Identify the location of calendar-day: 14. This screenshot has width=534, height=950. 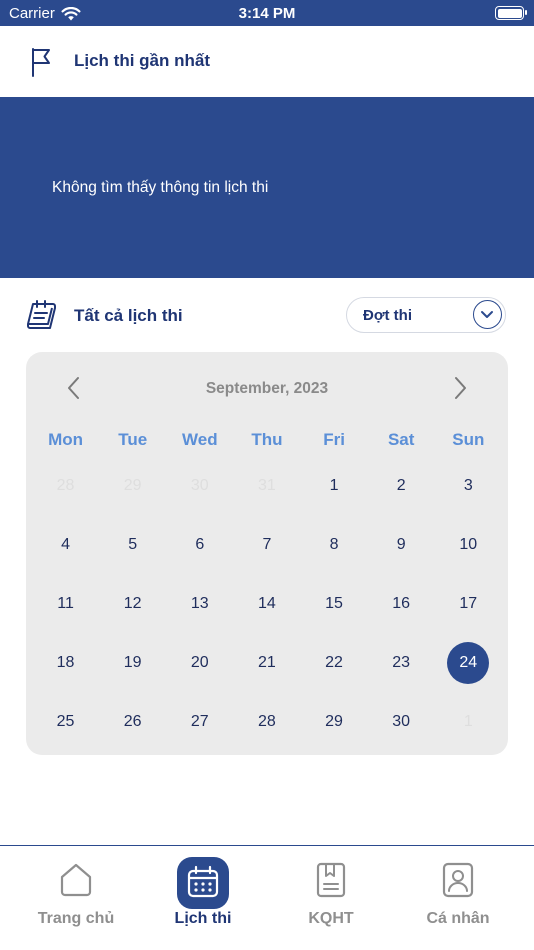
(266, 603).